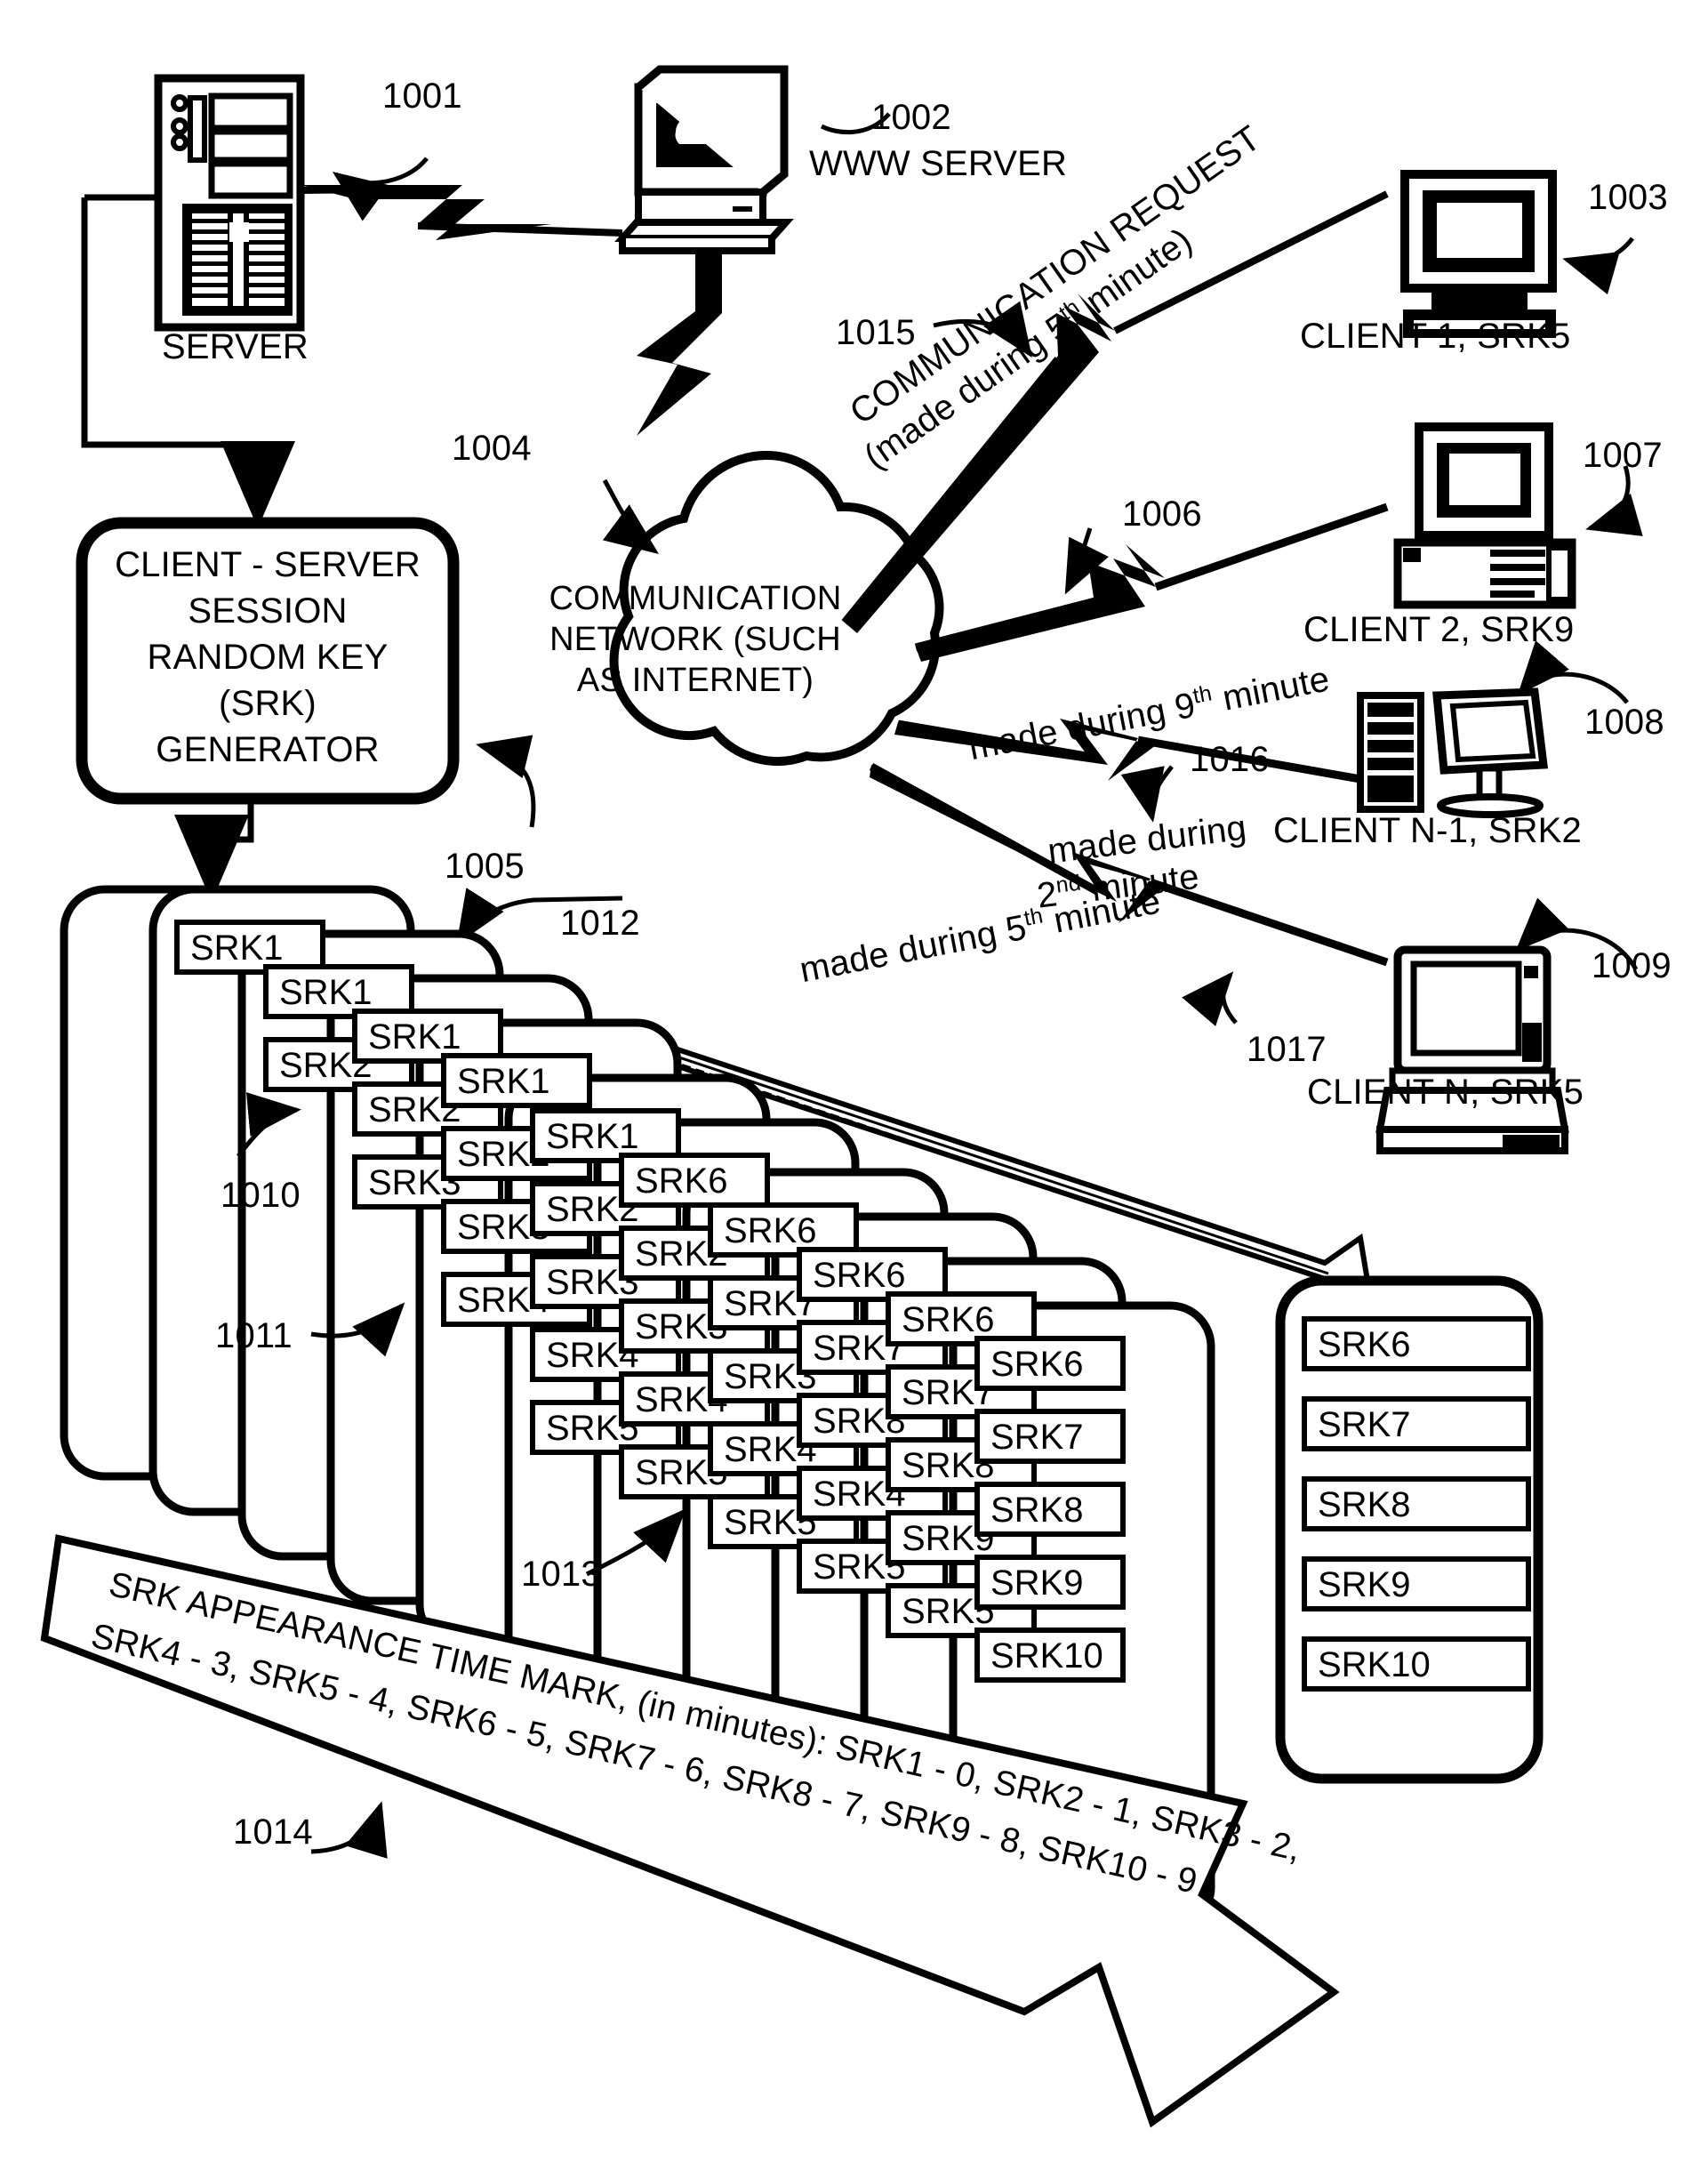 The width and height of the screenshot is (1708, 2170). I want to click on srk-slot-front-row2: SRK8, so click(1416, 1504).